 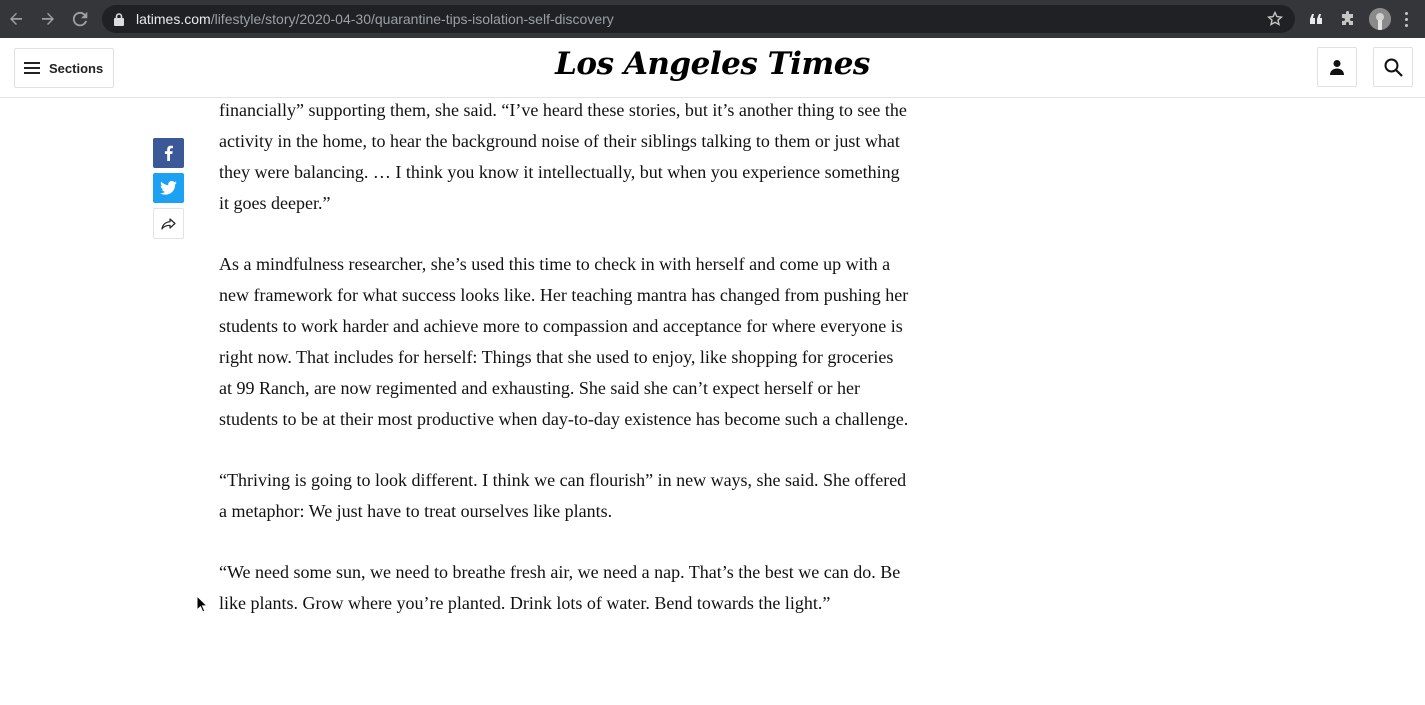 I want to click on twitter-icon, so click(x=168, y=188).